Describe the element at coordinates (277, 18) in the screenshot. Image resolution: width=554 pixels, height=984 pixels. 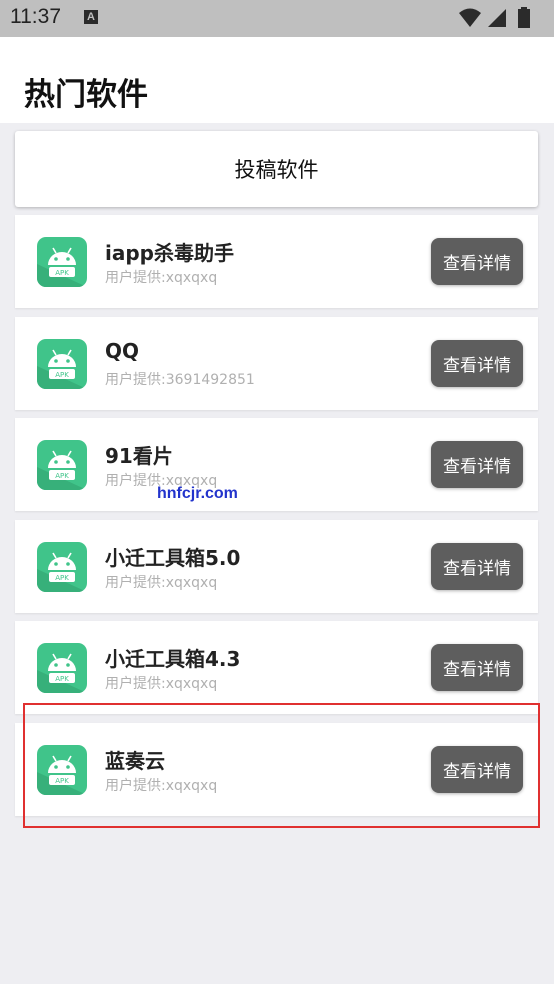
I see `status-bar: 11:37 A` at that location.